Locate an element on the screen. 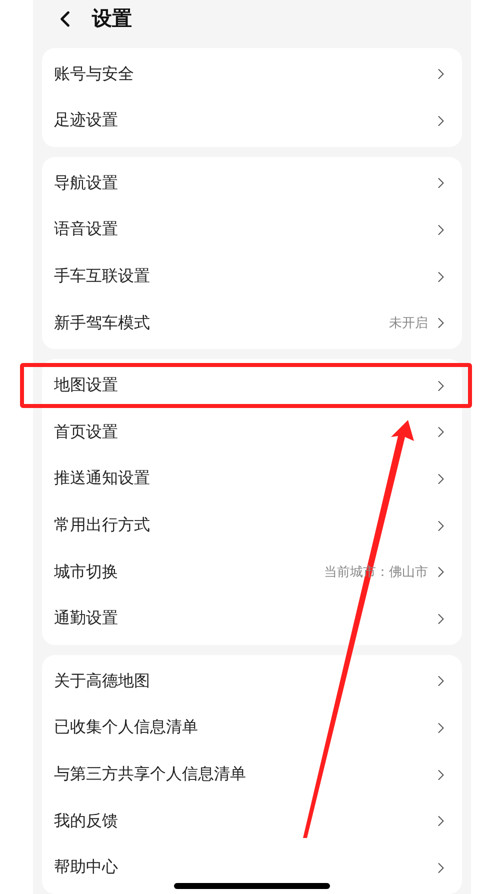 The width and height of the screenshot is (492, 894). item-label: 导航设置 is located at coordinates (86, 183).